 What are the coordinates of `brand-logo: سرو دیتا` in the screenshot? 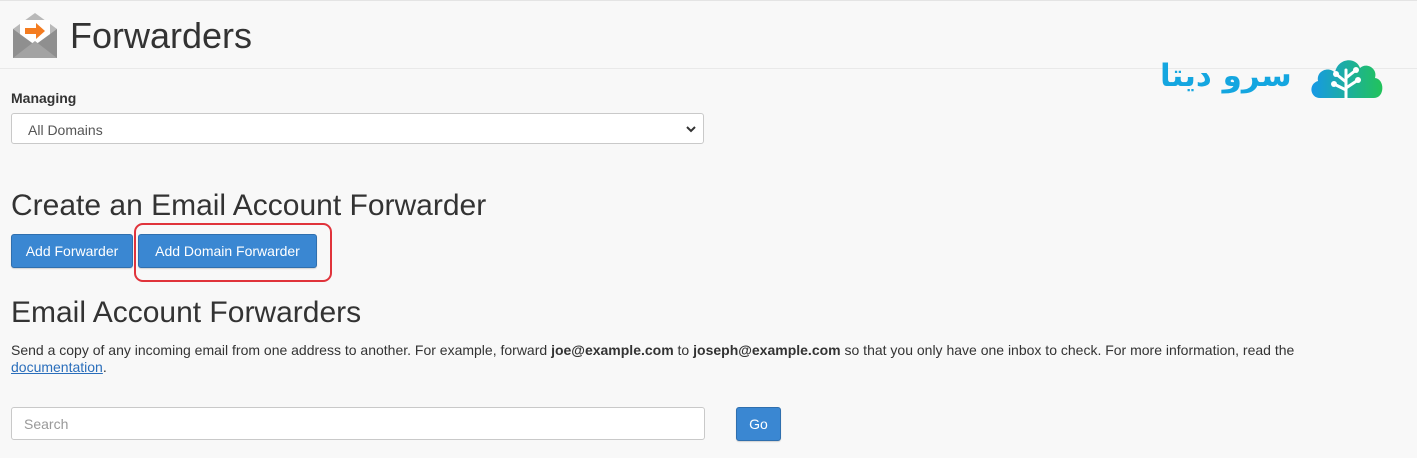 It's located at (1273, 76).